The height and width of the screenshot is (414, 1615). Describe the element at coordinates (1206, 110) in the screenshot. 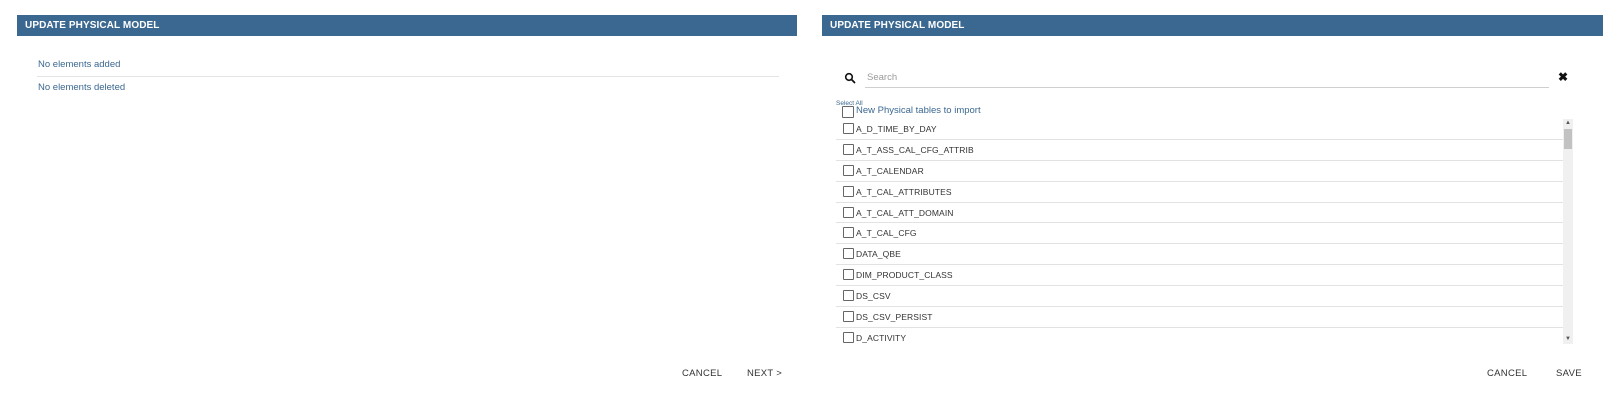

I see `select-all-row: Select All New Physical tables to import` at that location.